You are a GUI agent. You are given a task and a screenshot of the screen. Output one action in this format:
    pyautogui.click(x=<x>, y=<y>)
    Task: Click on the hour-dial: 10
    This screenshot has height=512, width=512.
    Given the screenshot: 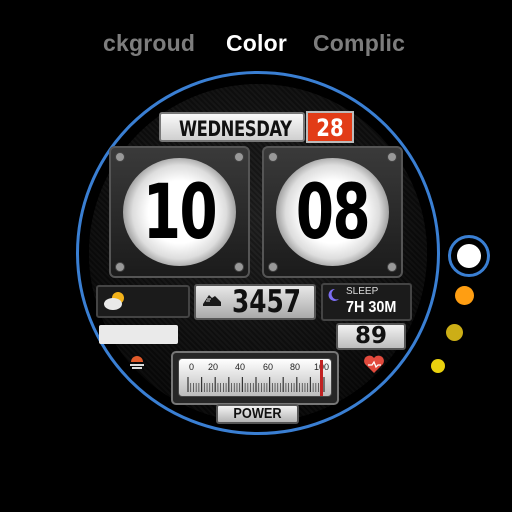 What is the action you would take?
    pyautogui.click(x=179, y=212)
    